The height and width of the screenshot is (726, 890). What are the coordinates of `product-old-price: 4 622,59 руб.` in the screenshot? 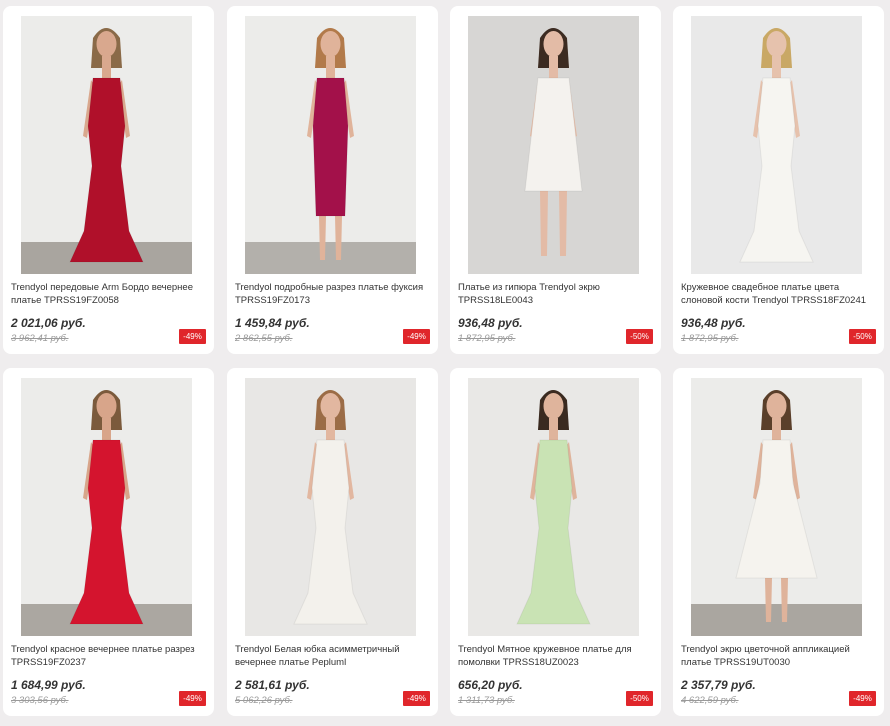 It's located at (710, 700).